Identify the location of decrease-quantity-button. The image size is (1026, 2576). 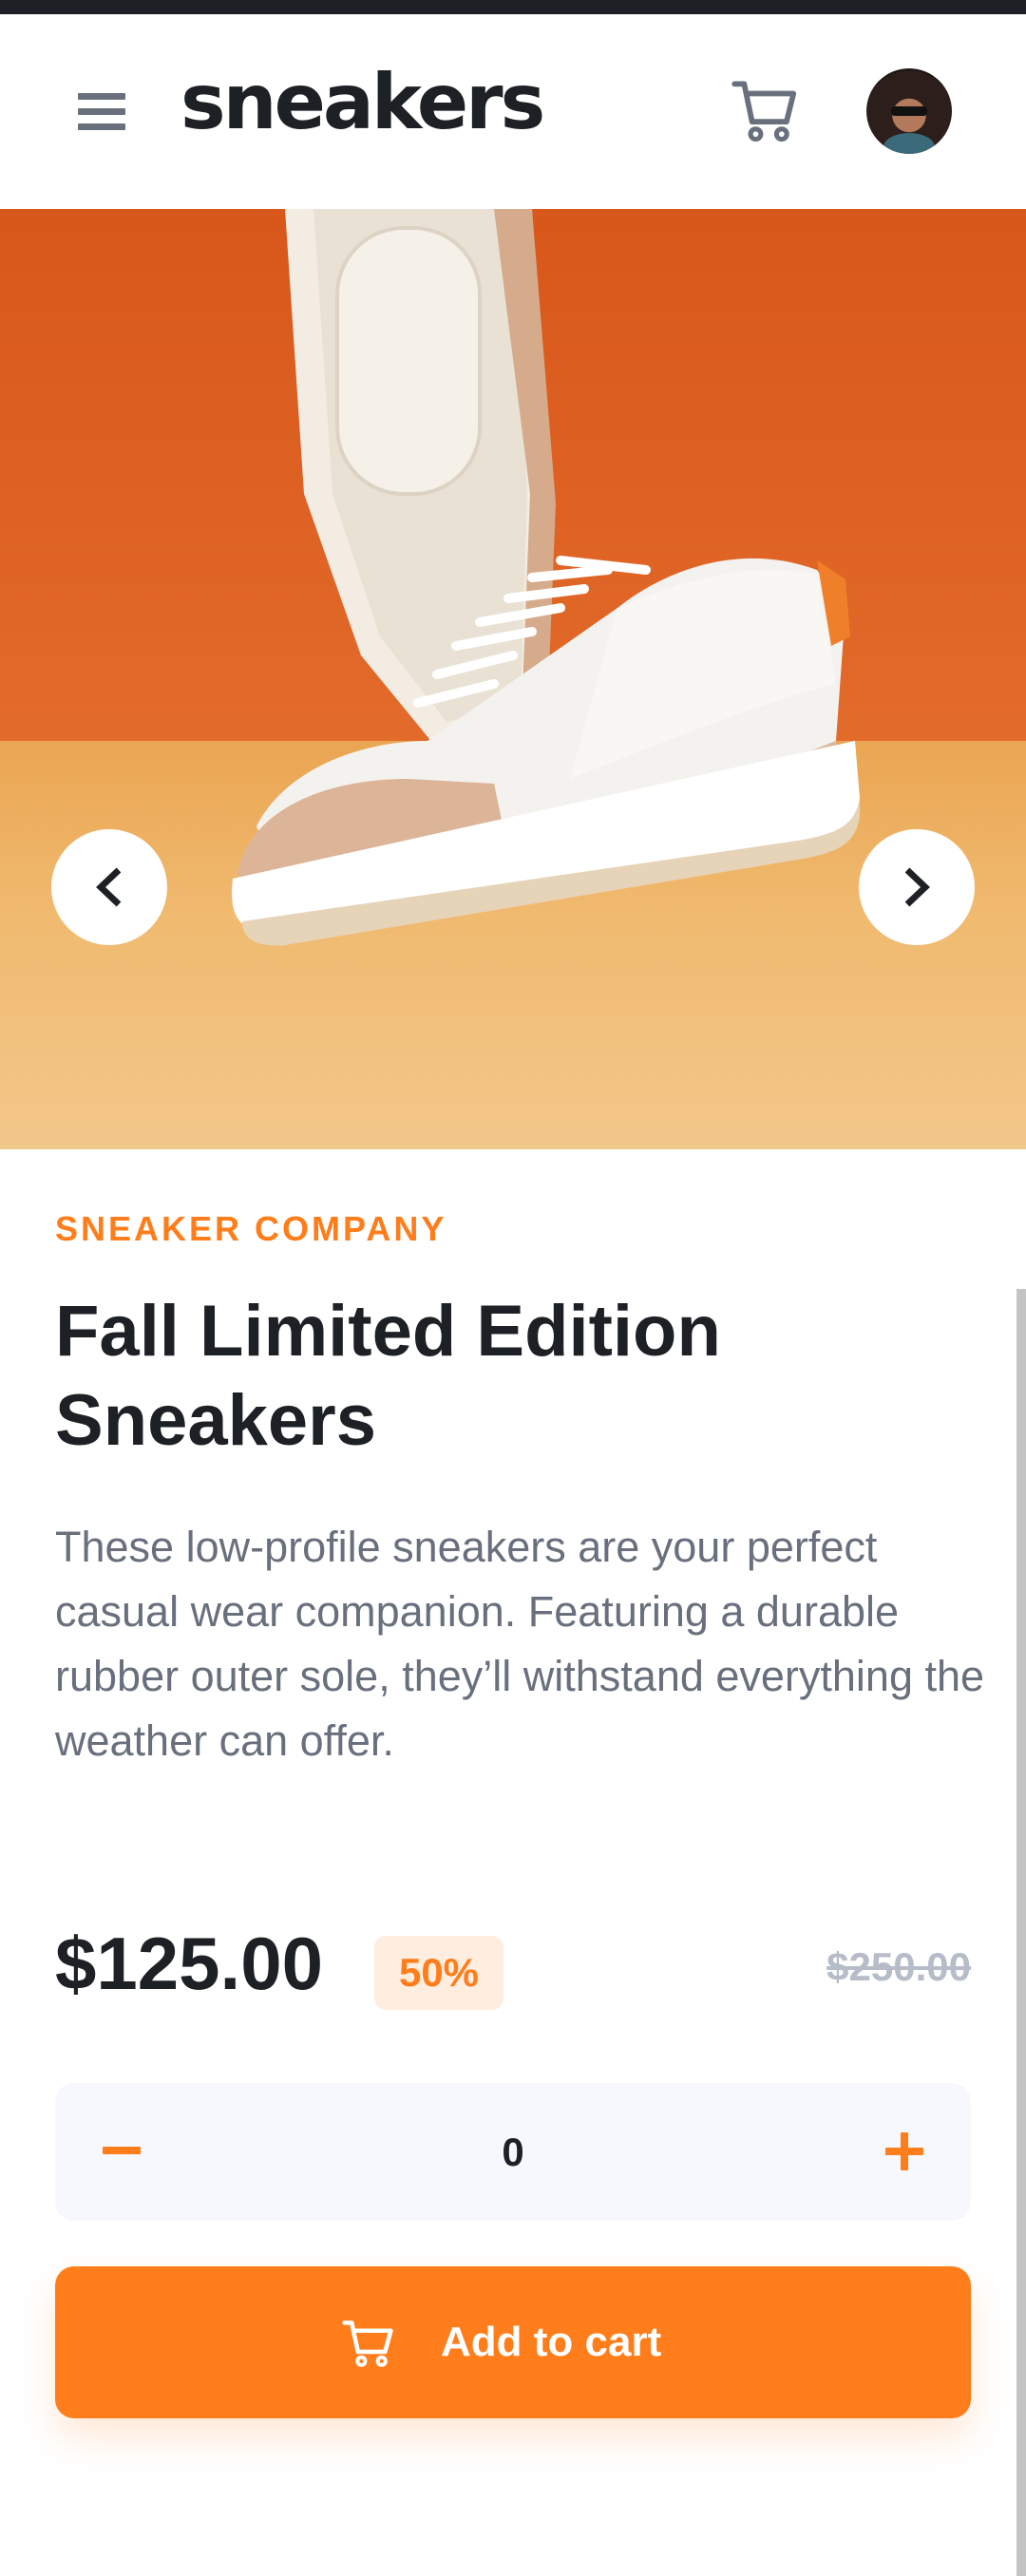
(121, 2152).